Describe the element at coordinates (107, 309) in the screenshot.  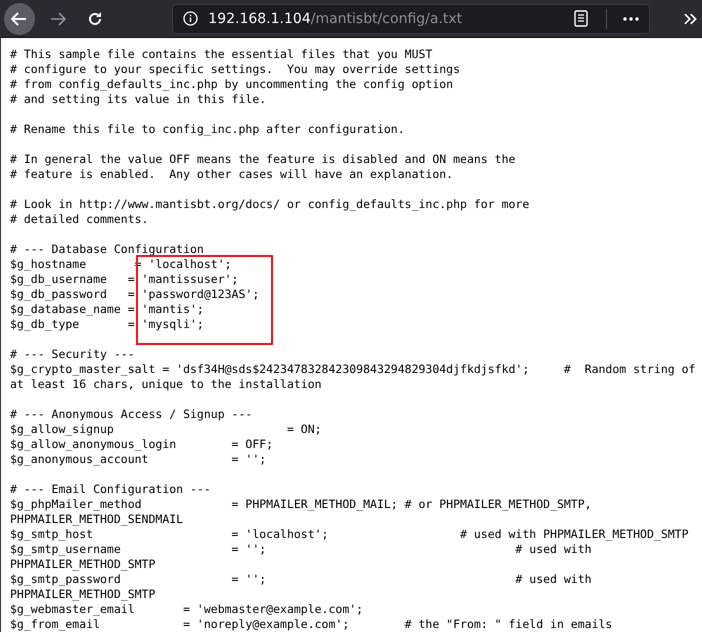
I see `code-line: $g_database_name = 'mantis';` at that location.